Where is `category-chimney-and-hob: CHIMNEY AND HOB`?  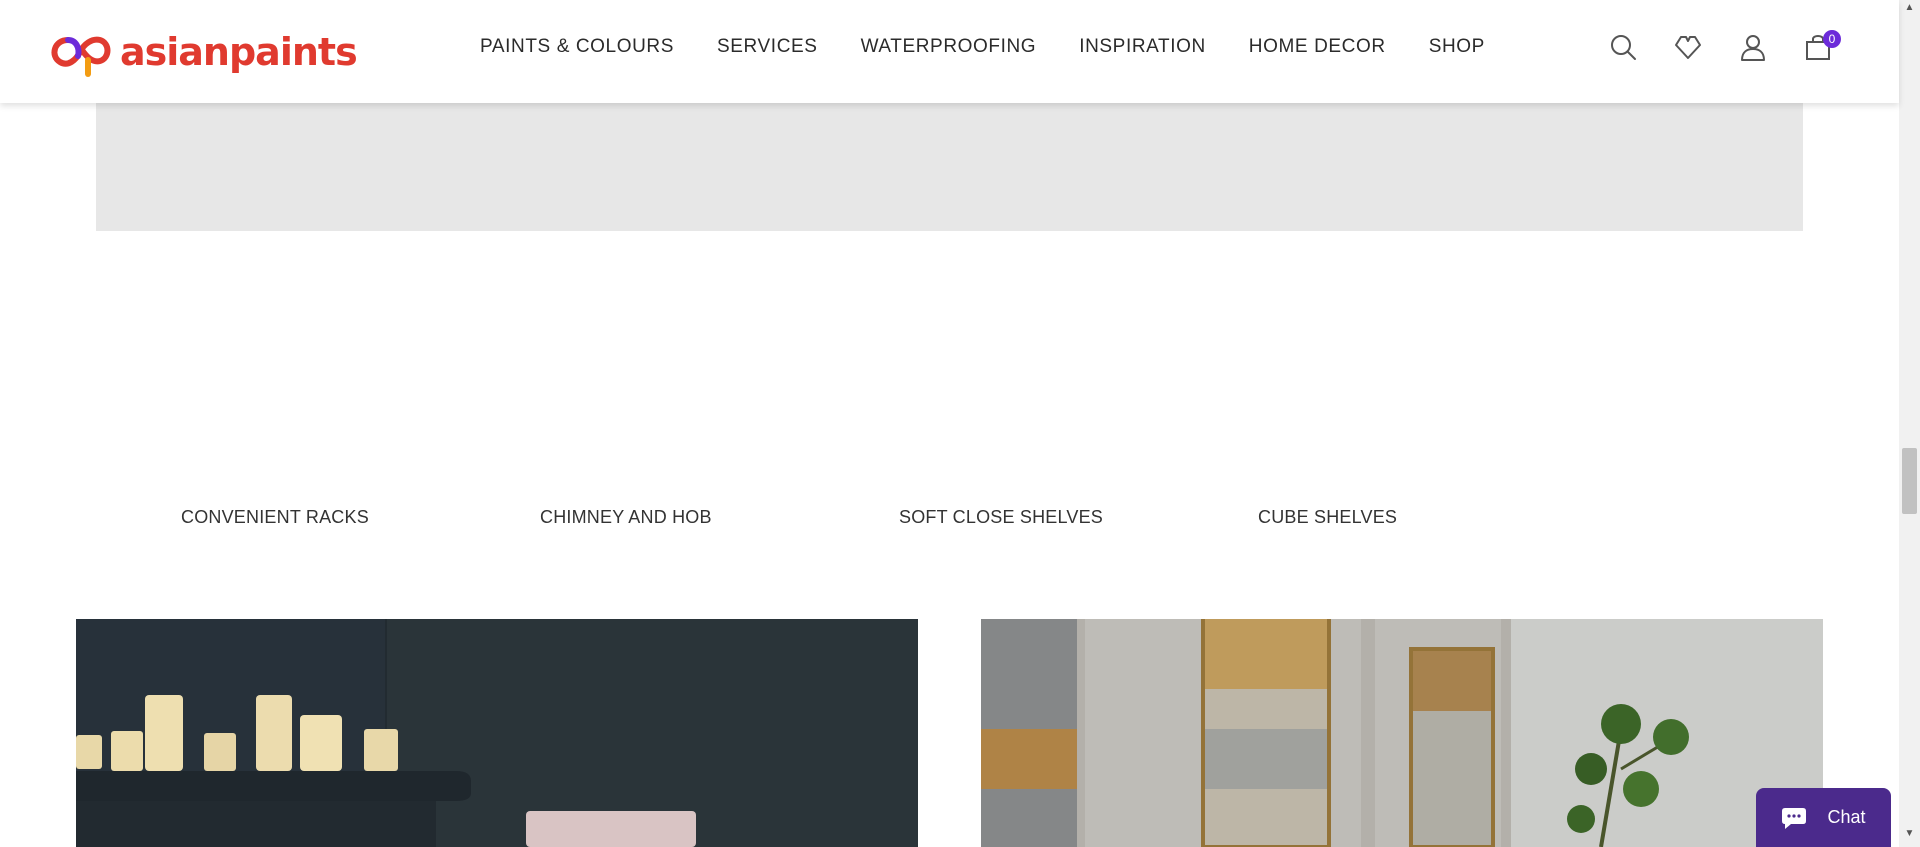
category-chimney-and-hob: CHIMNEY AND HOB is located at coordinates (719, 517).